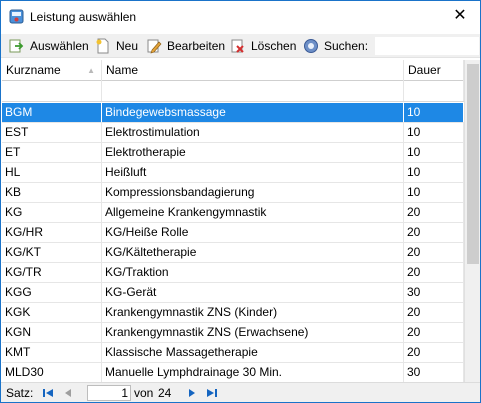 The width and height of the screenshot is (481, 403). Describe the element at coordinates (253, 312) in the screenshot. I see `cell-name: Krankengymnastik ZNS (Kinder)` at that location.